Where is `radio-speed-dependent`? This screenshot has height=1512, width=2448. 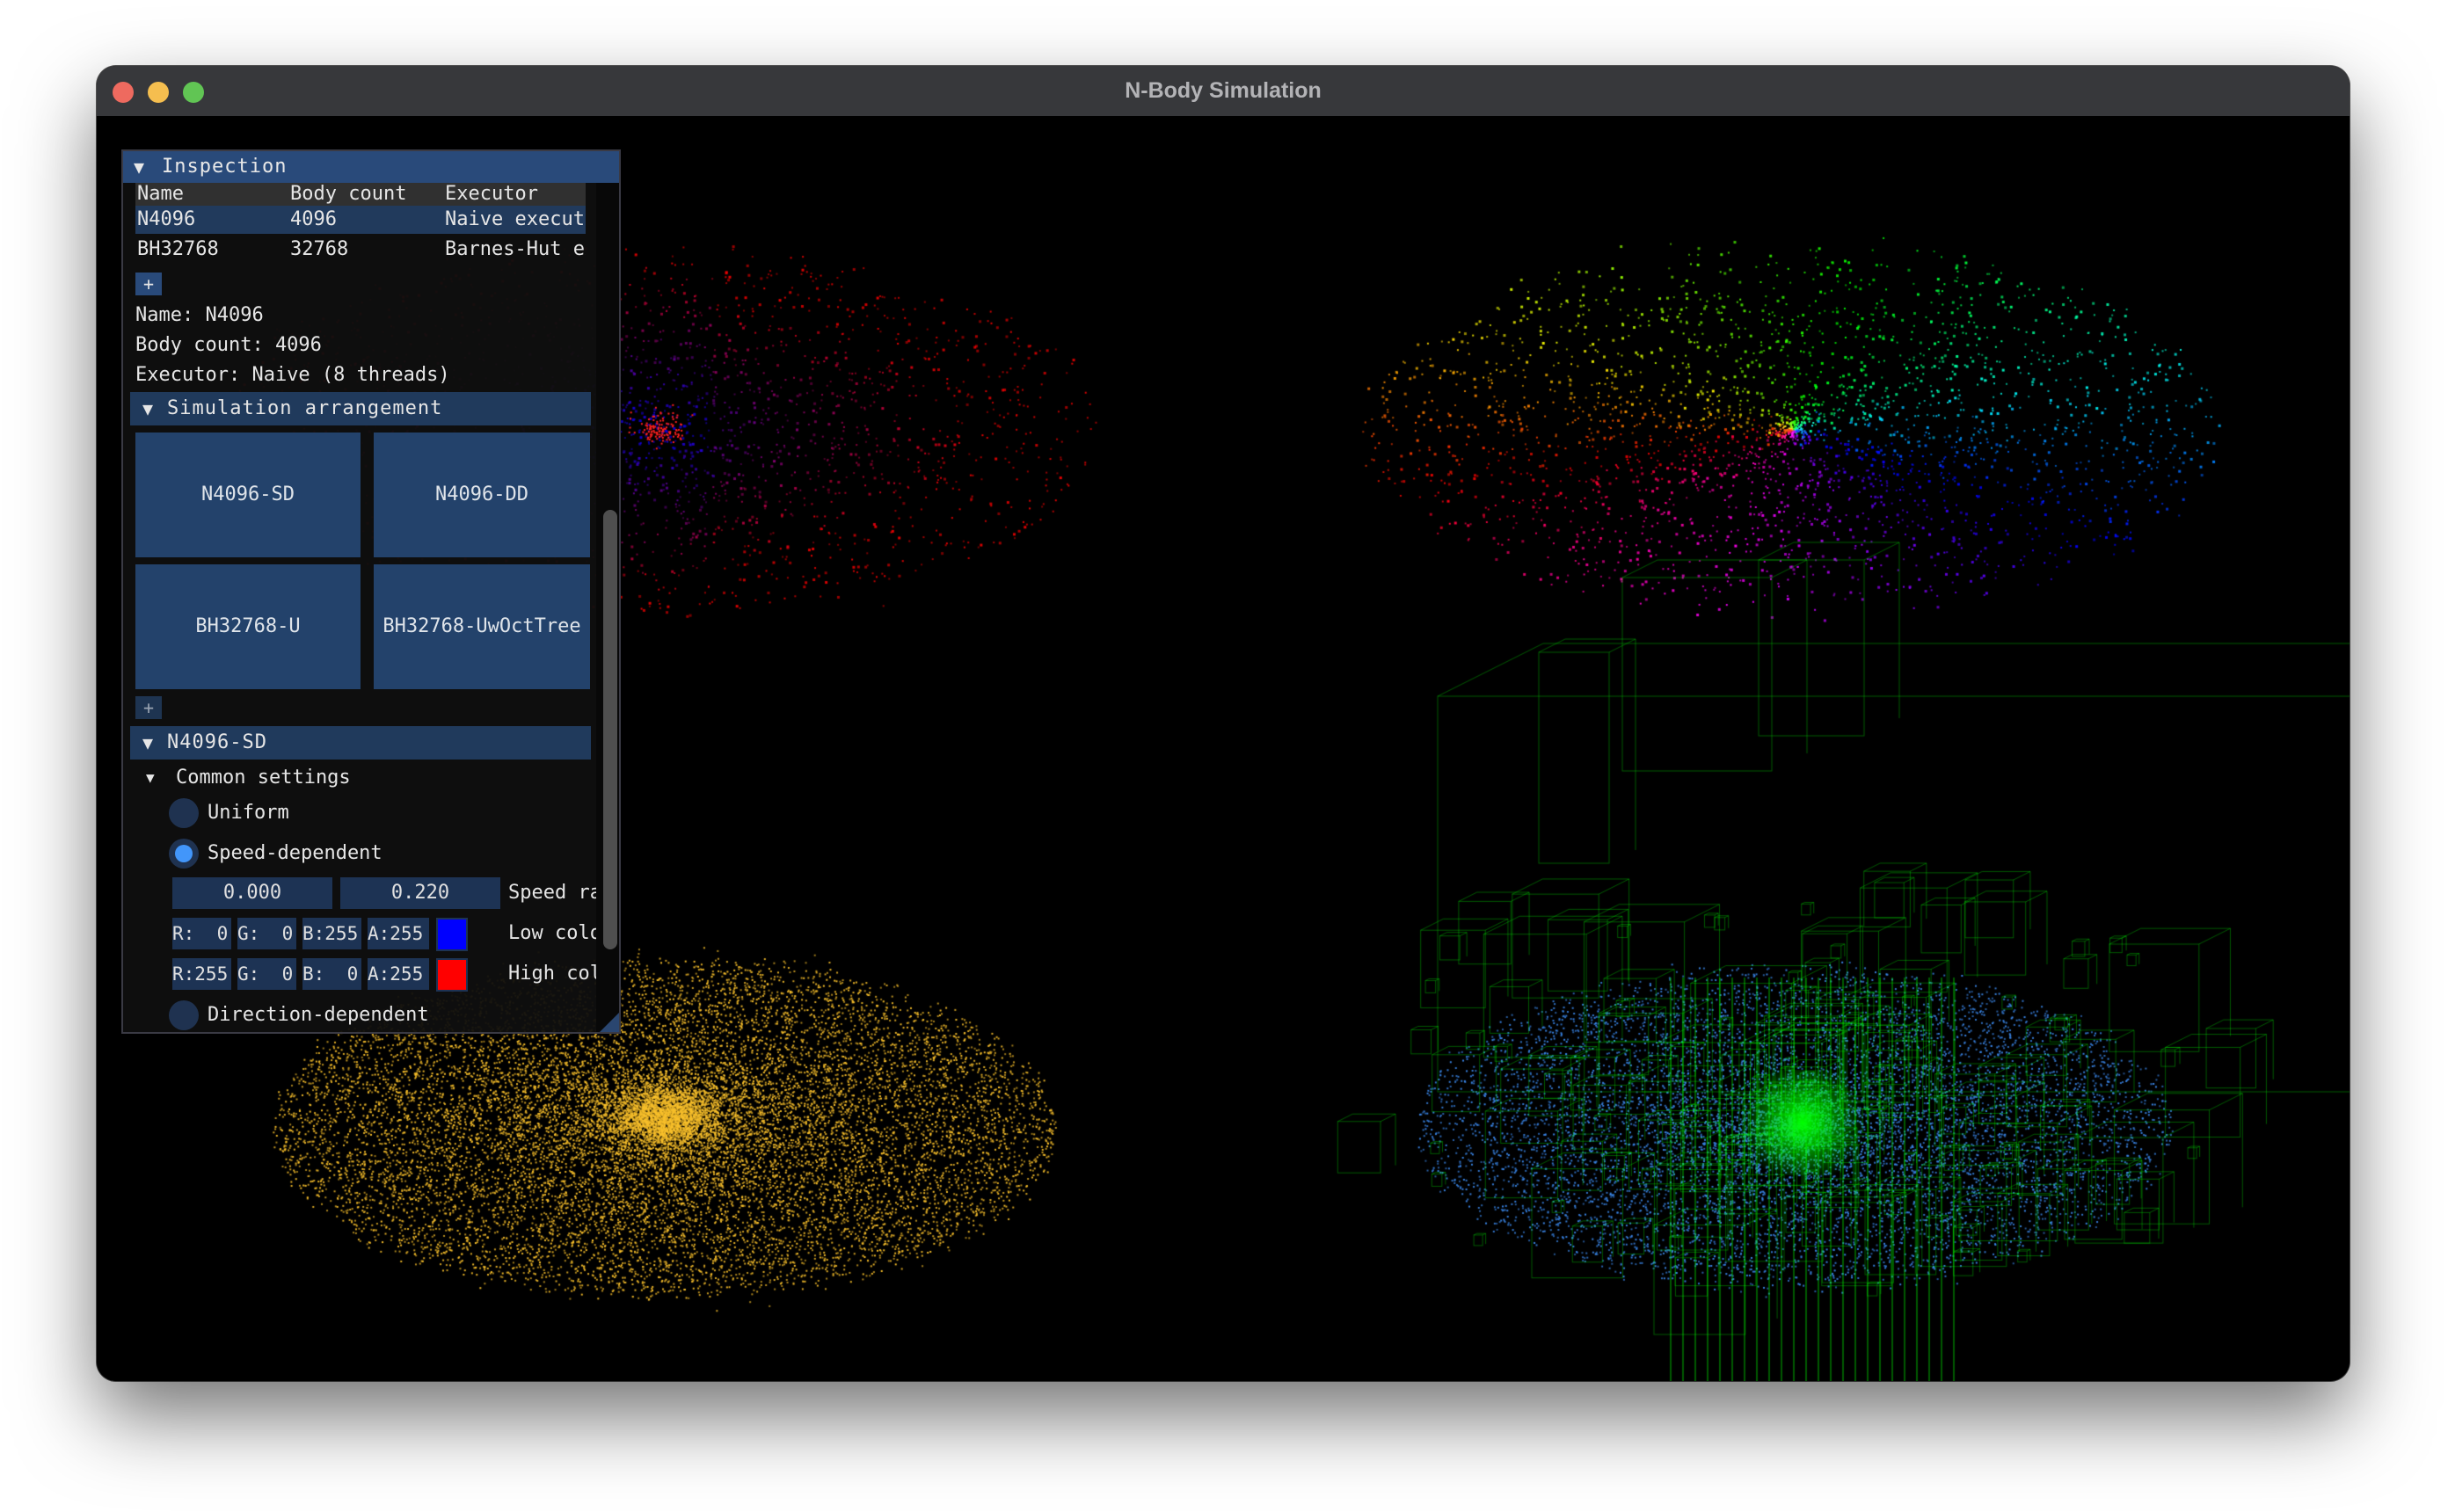
radio-speed-dependent is located at coordinates (184, 854).